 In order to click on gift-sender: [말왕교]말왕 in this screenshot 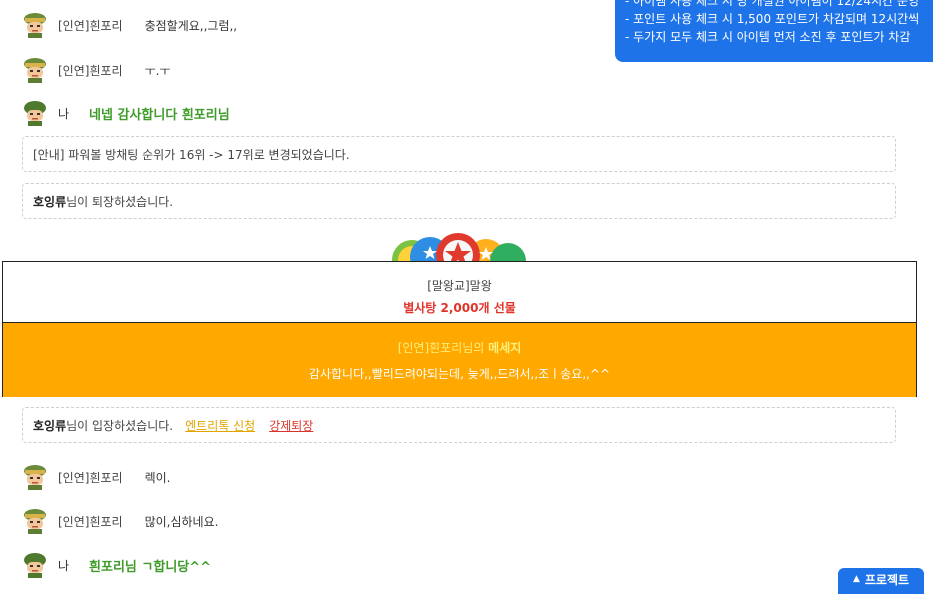, I will do `click(459, 278)`.